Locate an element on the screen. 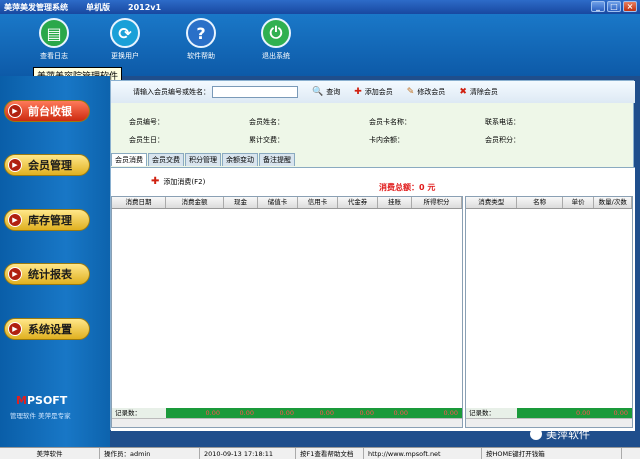  status-app: 美萍软件 is located at coordinates (50, 453).